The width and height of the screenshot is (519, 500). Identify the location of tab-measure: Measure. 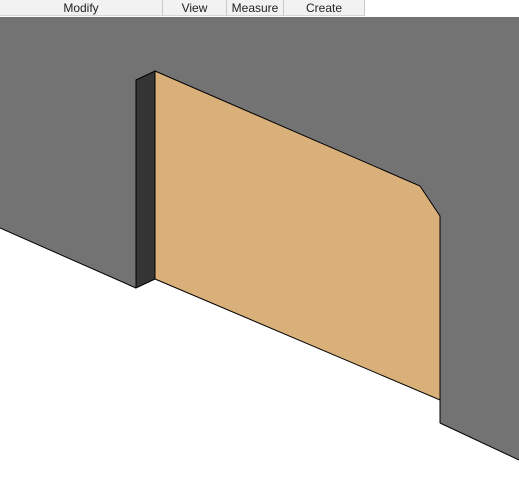
(255, 8).